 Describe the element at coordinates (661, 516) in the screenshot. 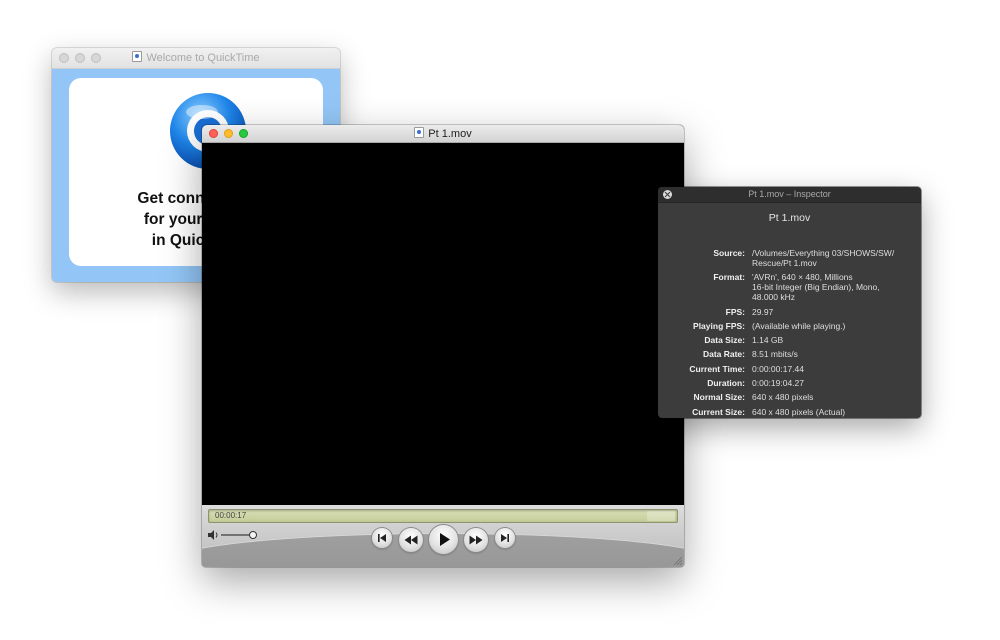

I see `timeline-end-marker` at that location.